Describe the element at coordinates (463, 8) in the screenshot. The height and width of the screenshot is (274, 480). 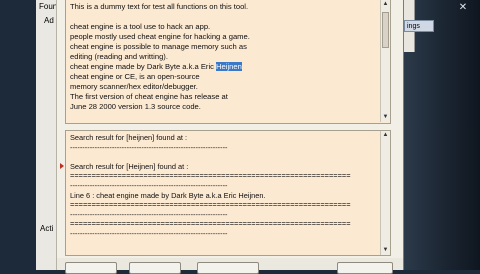
I see `close-icon: ✕` at that location.